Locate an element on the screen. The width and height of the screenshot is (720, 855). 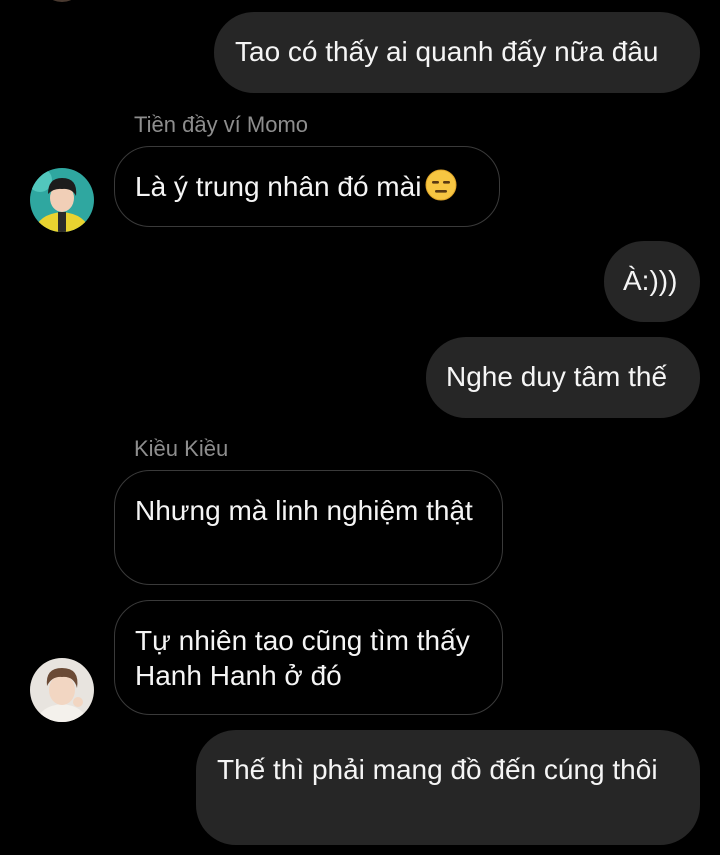
message-bubble-outgoing: Nghe duy tâm thế is located at coordinates (563, 377).